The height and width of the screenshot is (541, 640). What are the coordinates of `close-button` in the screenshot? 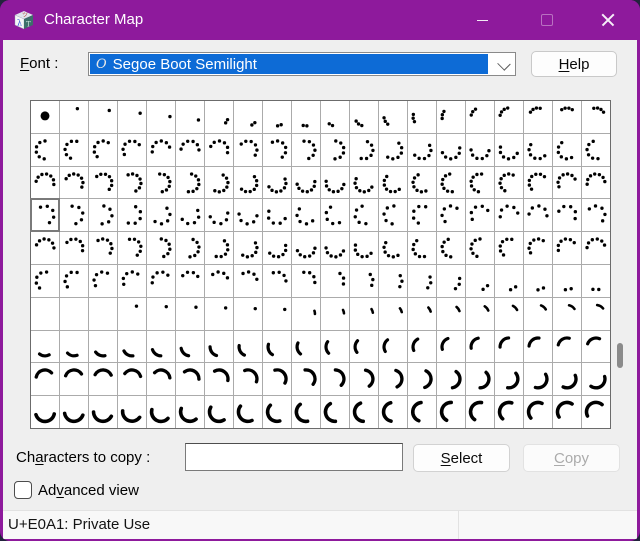 It's located at (608, 20).